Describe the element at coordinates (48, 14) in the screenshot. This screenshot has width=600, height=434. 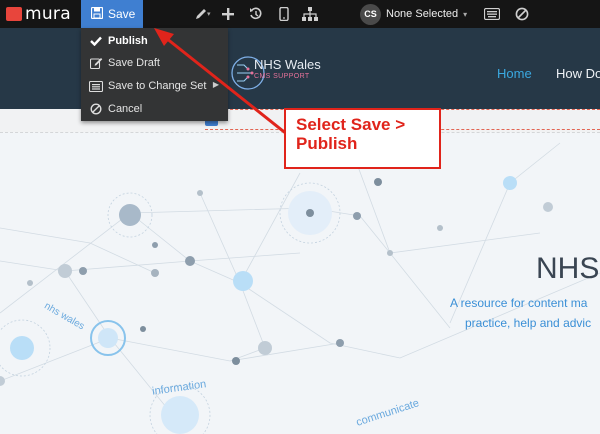
I see `mura-logo-text: mura` at that location.